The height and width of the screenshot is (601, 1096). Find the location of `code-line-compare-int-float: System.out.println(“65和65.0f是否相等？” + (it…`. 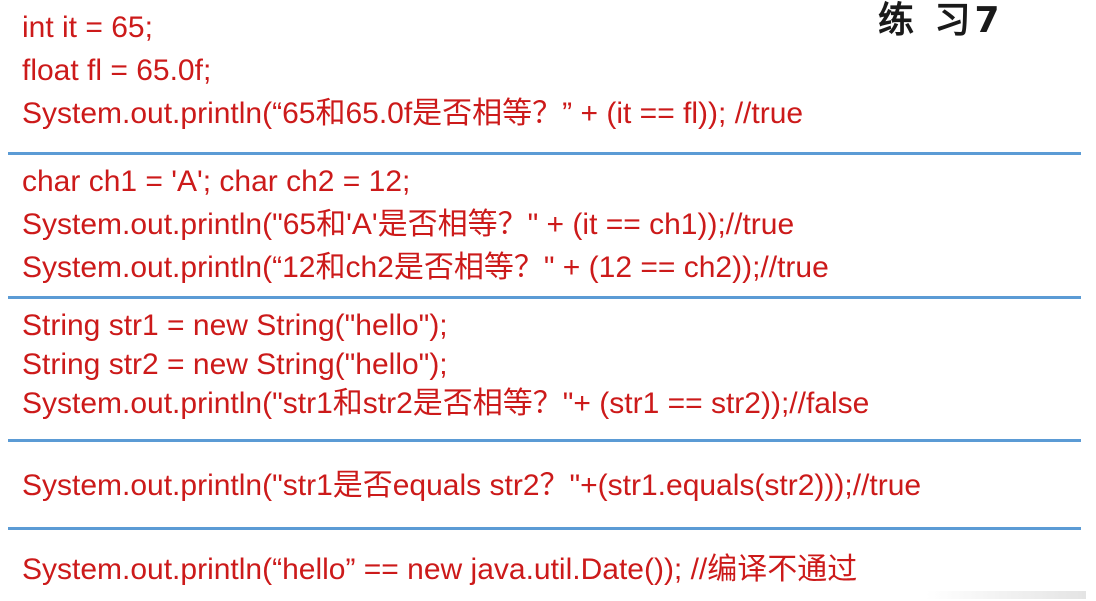

code-line-compare-int-float: System.out.println(“65和65.0f是否相等？” + (it… is located at coordinates (413, 113).